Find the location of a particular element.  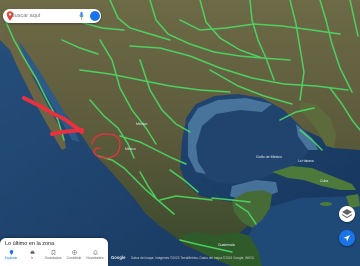

layers-button is located at coordinates (347, 214).